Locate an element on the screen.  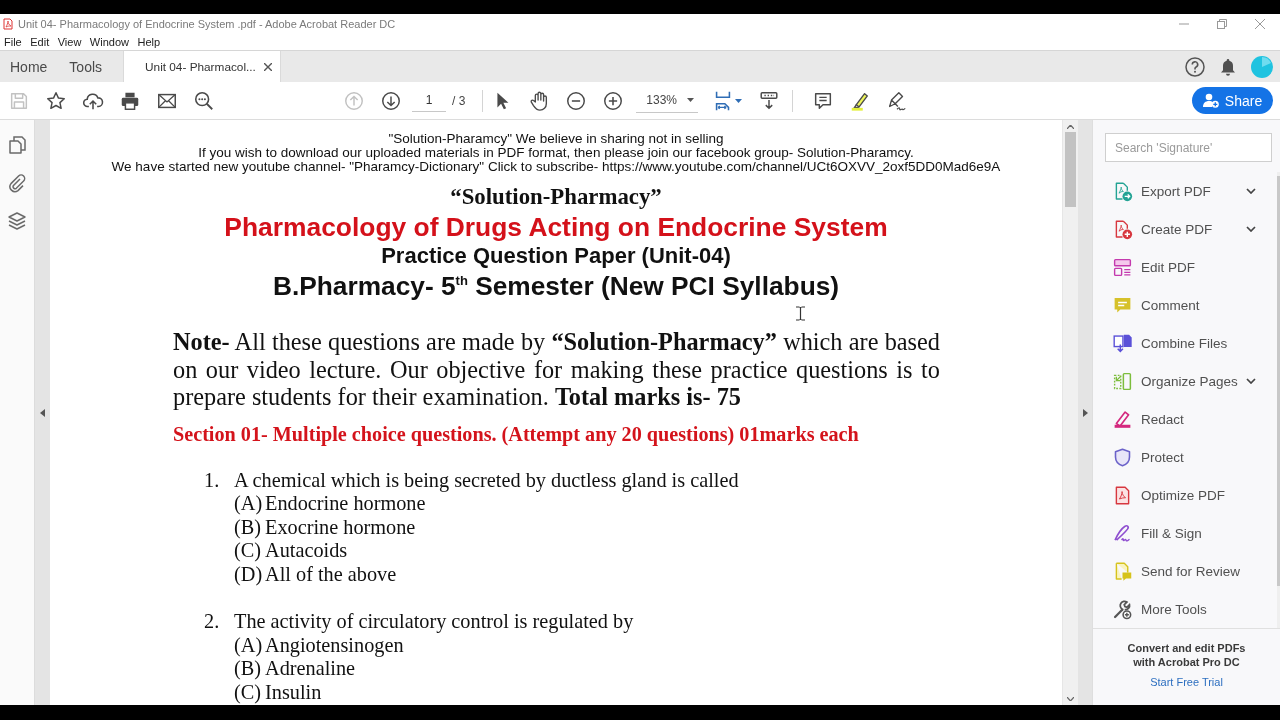
tool-item: More Tools is located at coordinates (1185, 609).